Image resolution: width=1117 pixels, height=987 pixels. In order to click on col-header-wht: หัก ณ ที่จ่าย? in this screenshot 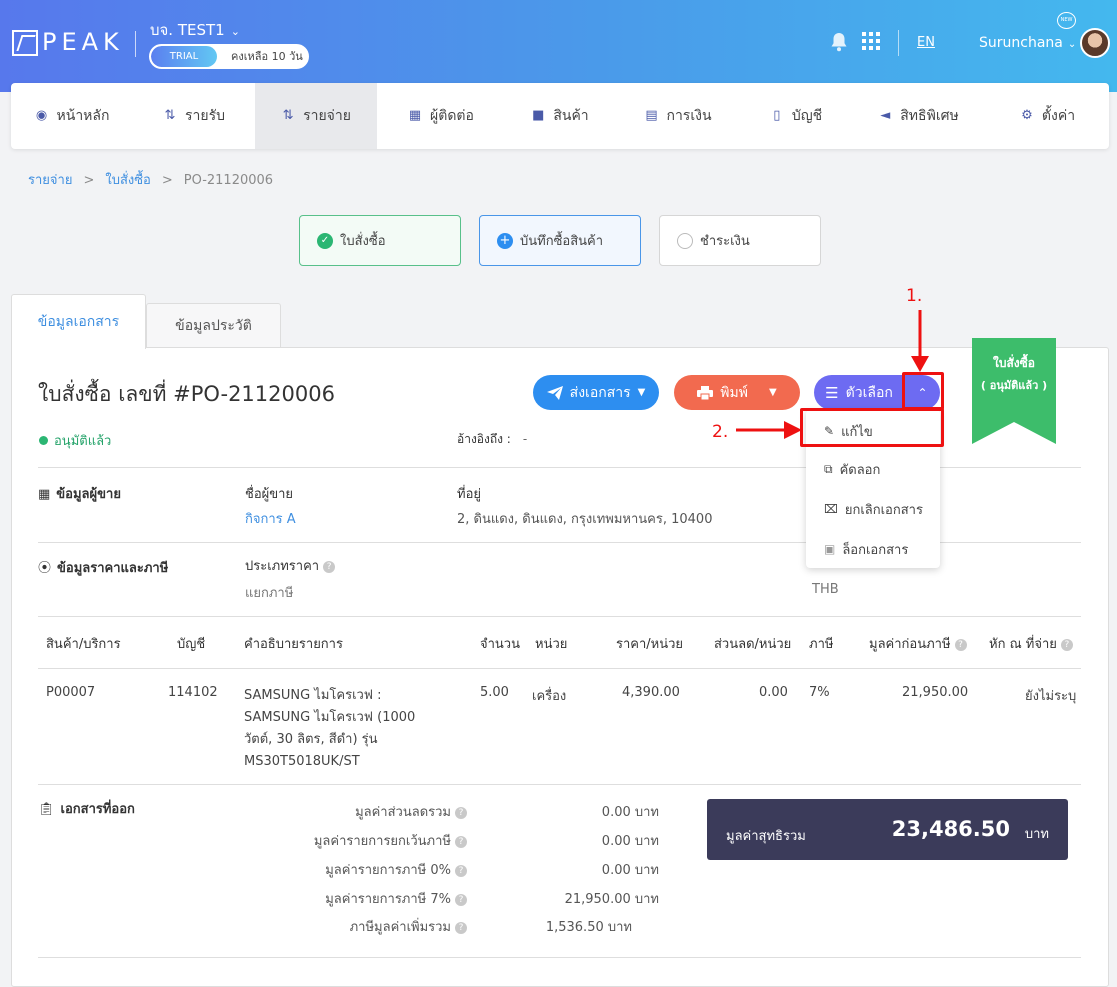, I will do `click(1031, 643)`.